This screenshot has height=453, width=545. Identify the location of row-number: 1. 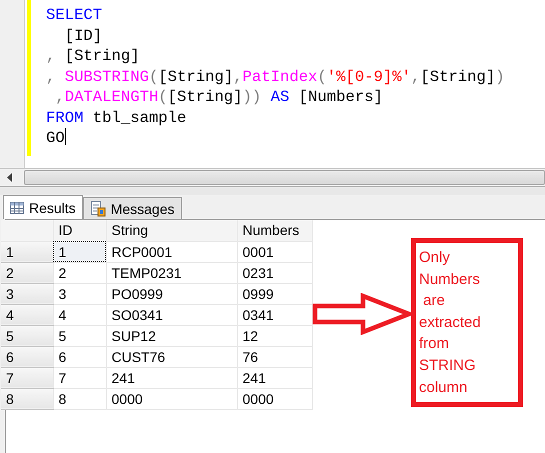
(27, 251).